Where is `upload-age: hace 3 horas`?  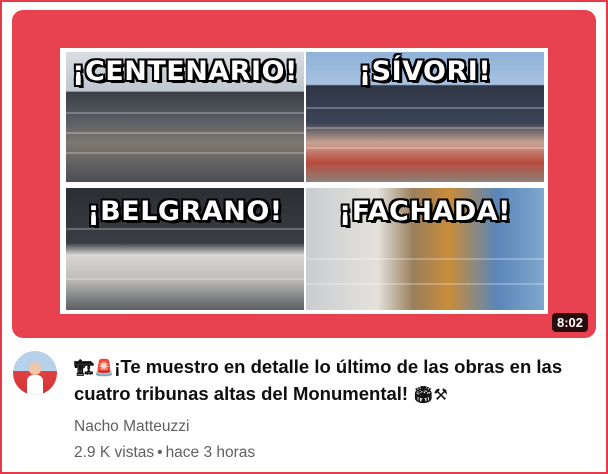 upload-age: hace 3 horas is located at coordinates (210, 452).